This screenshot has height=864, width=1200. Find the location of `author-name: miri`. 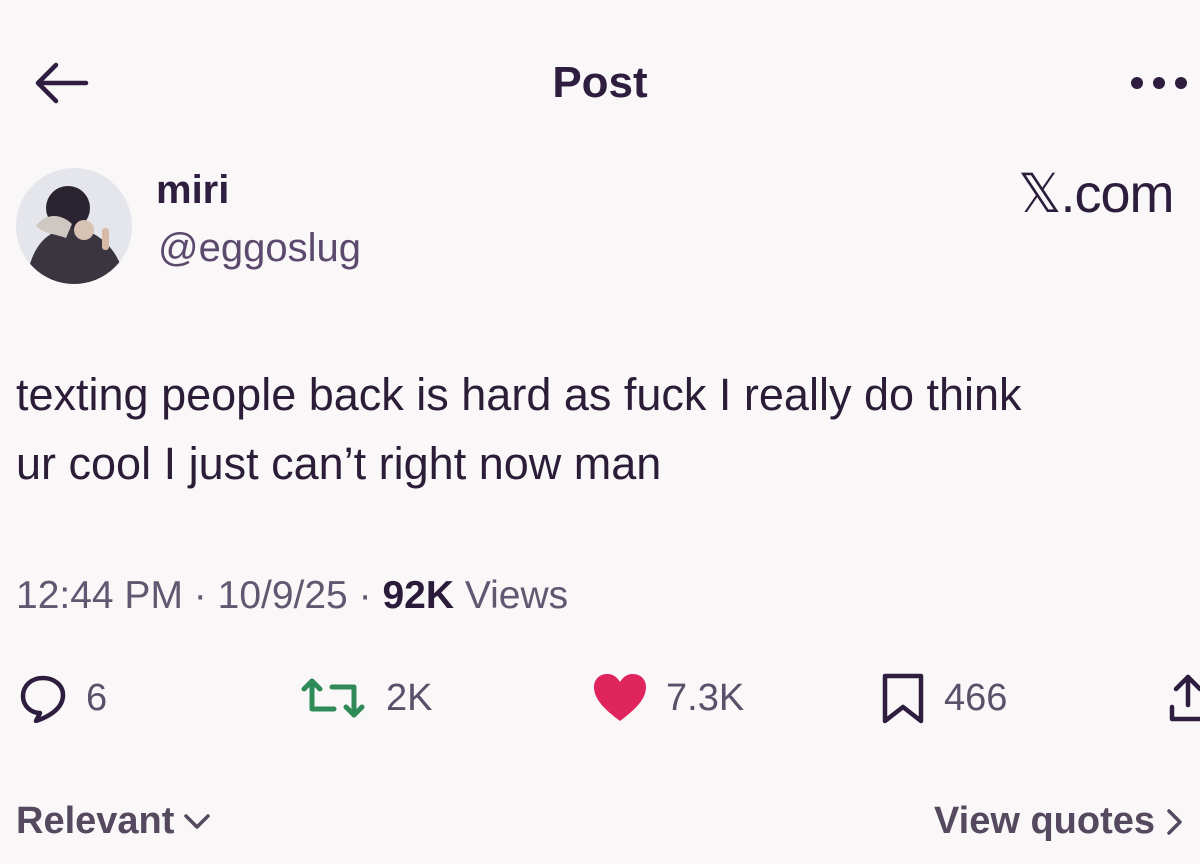

author-name: miri is located at coordinates (192, 190).